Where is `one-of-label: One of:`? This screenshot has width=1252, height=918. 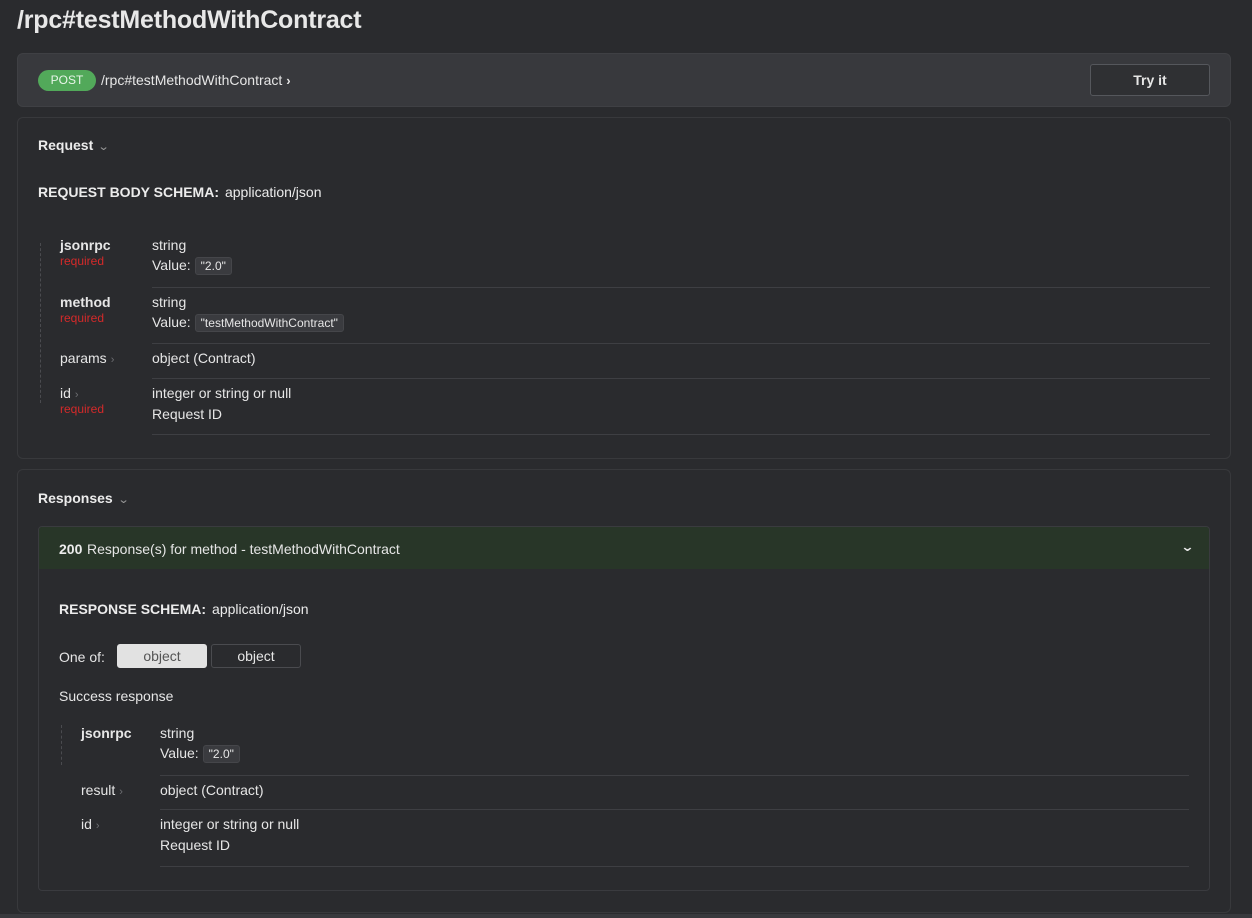 one-of-label: One of: is located at coordinates (82, 657).